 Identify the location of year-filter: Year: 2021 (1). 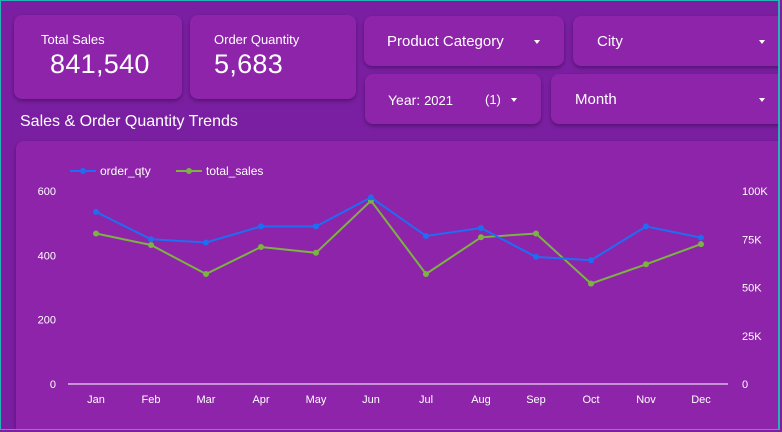
(453, 99).